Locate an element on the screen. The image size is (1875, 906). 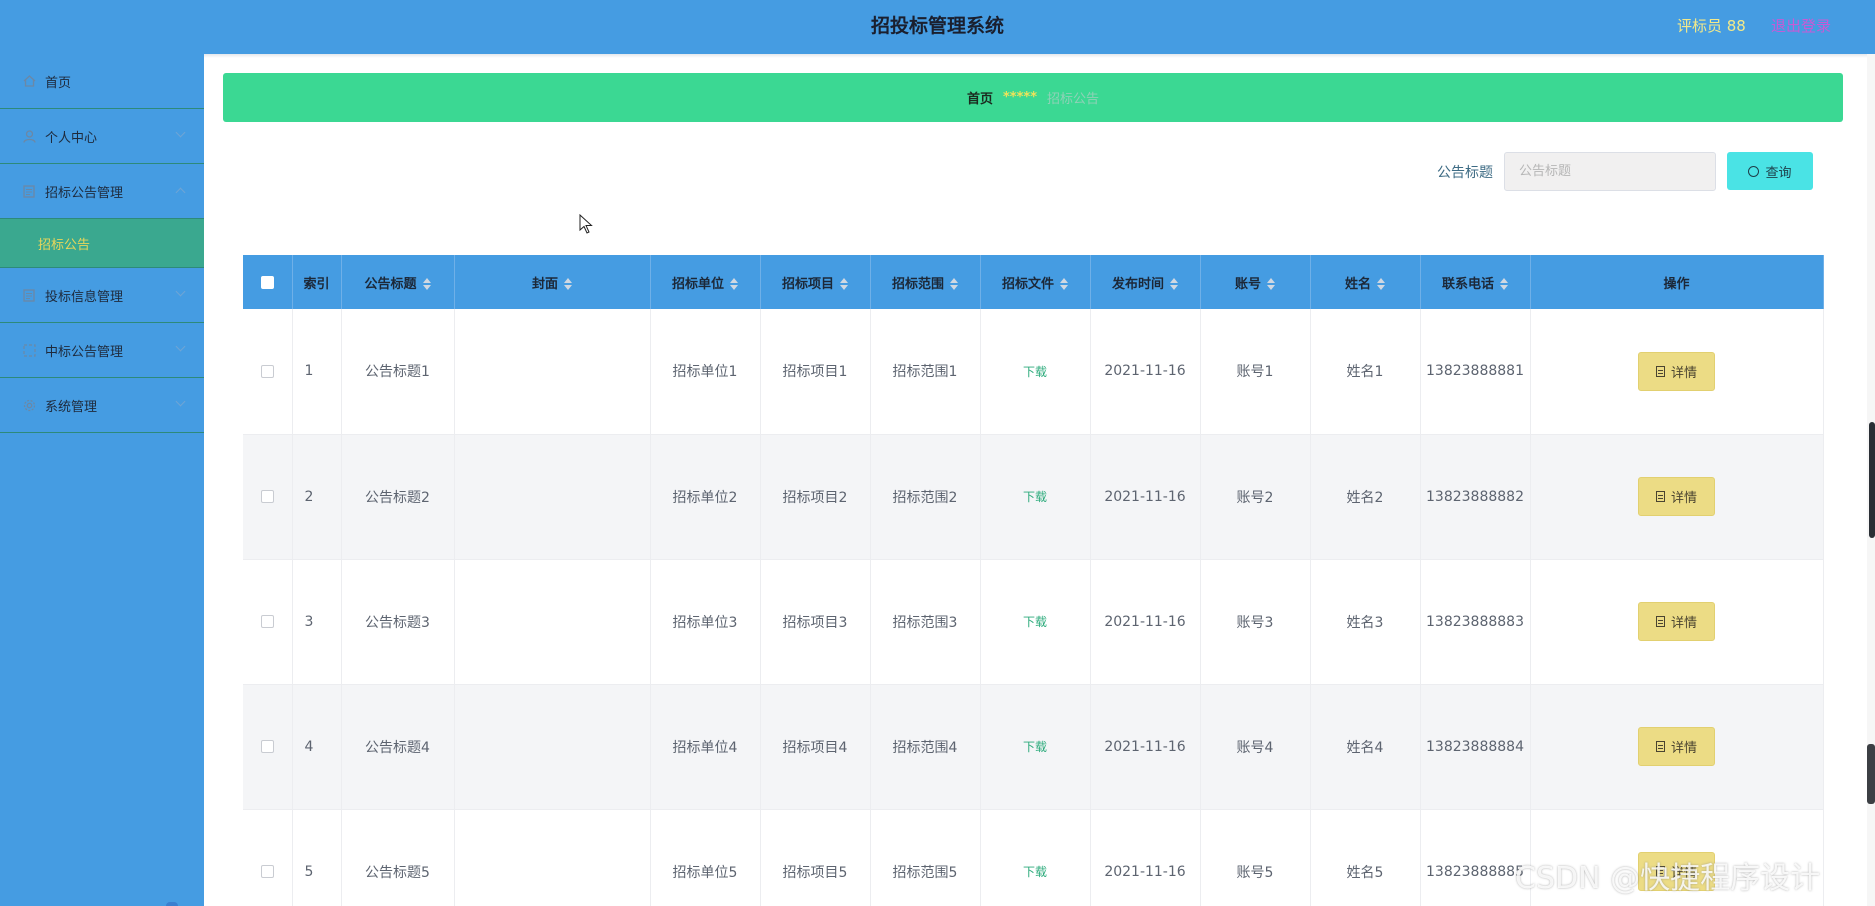
cell-scope: 招标范围5 is located at coordinates (925, 857).